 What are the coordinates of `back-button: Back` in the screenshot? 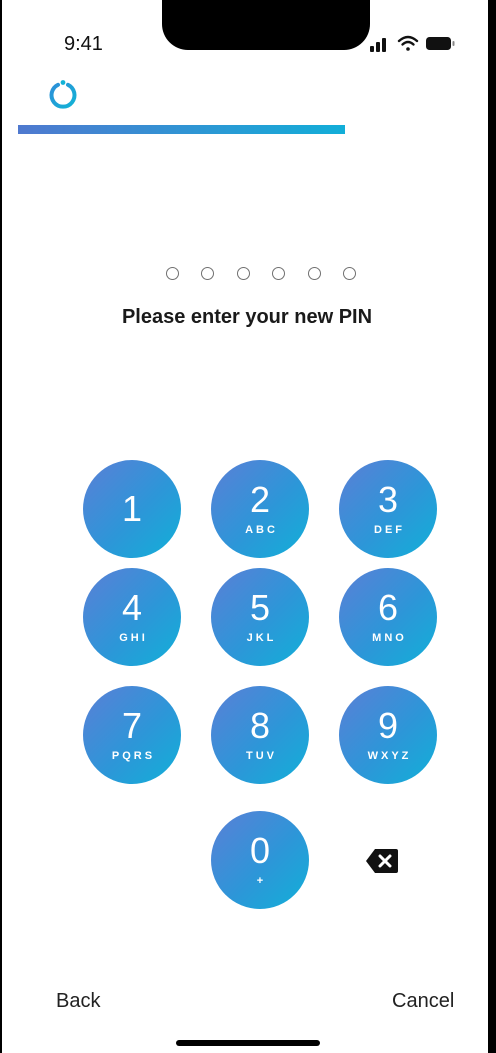 It's located at (78, 1001).